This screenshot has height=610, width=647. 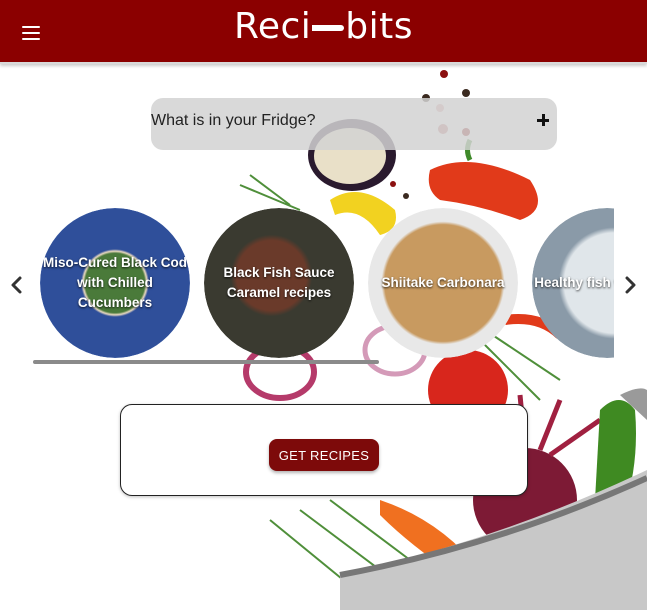 I want to click on recipe-card: Shiitake Carbonara, so click(x=443, y=283).